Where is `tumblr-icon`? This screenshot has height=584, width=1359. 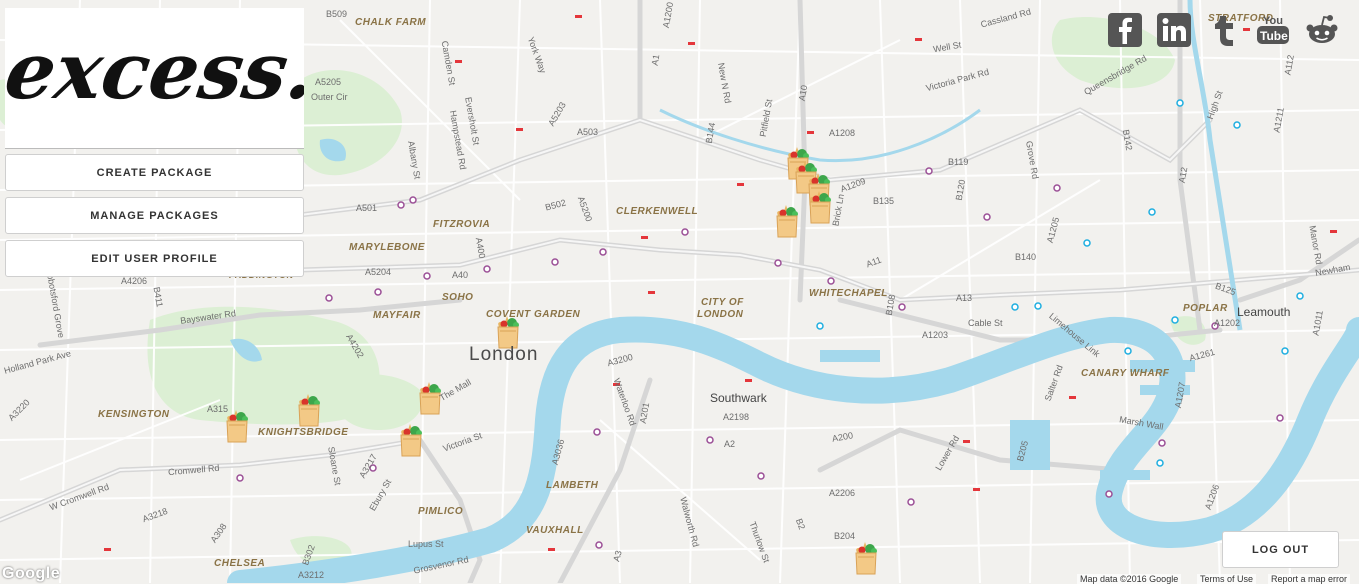
tumblr-icon is located at coordinates (1224, 30).